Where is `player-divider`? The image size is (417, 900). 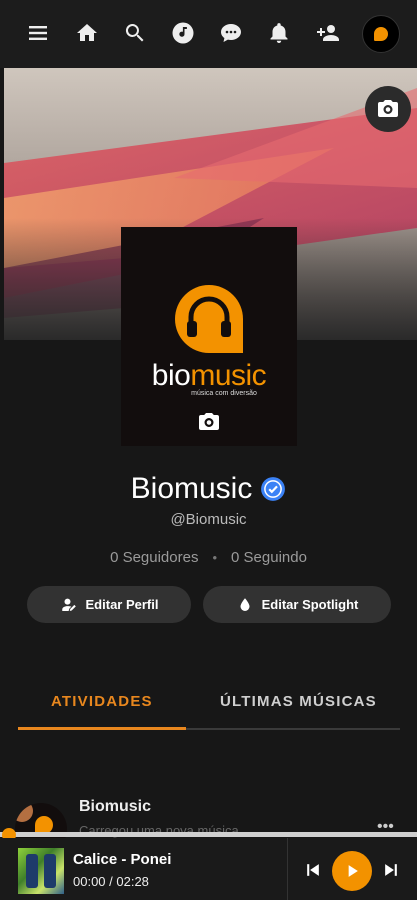 player-divider is located at coordinates (287, 869).